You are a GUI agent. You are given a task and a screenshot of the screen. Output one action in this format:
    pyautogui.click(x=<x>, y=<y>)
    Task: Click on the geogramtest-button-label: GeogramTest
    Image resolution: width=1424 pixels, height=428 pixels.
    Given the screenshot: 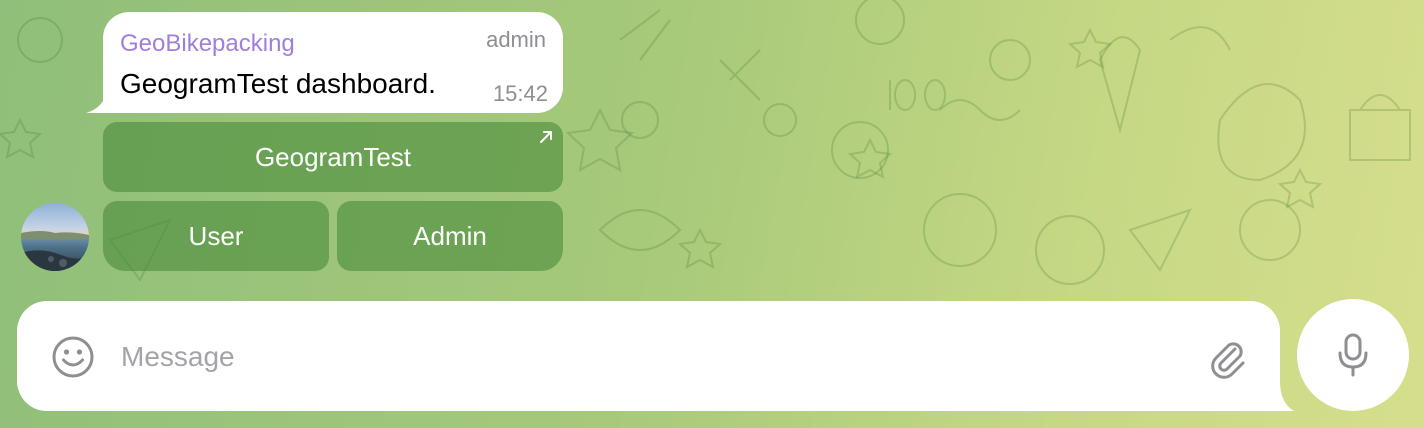 What is the action you would take?
    pyautogui.click(x=333, y=156)
    